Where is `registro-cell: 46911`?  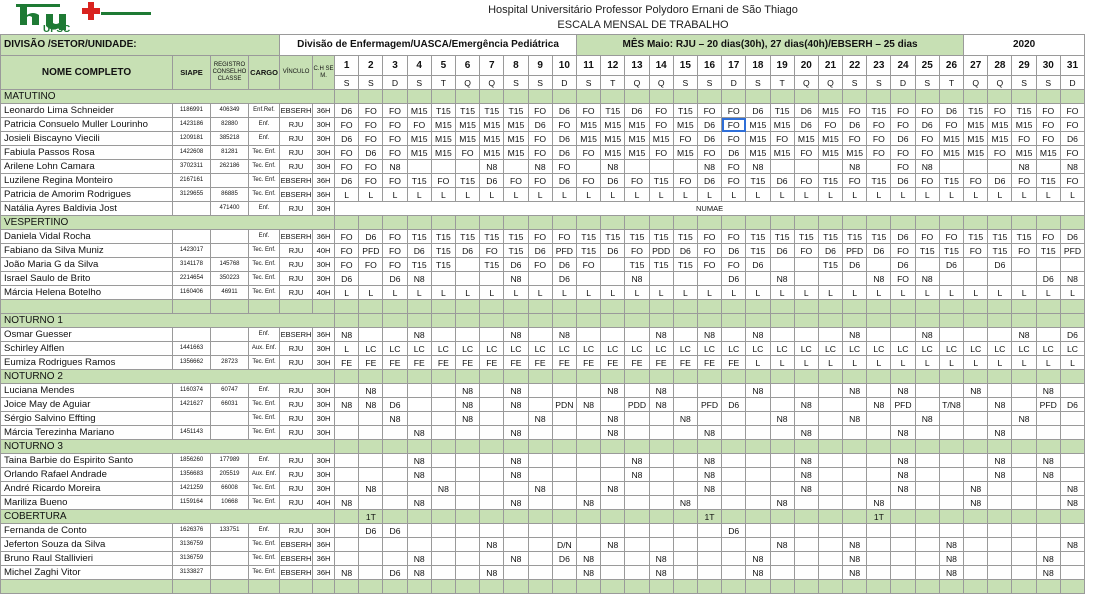
registro-cell: 46911 is located at coordinates (229, 292).